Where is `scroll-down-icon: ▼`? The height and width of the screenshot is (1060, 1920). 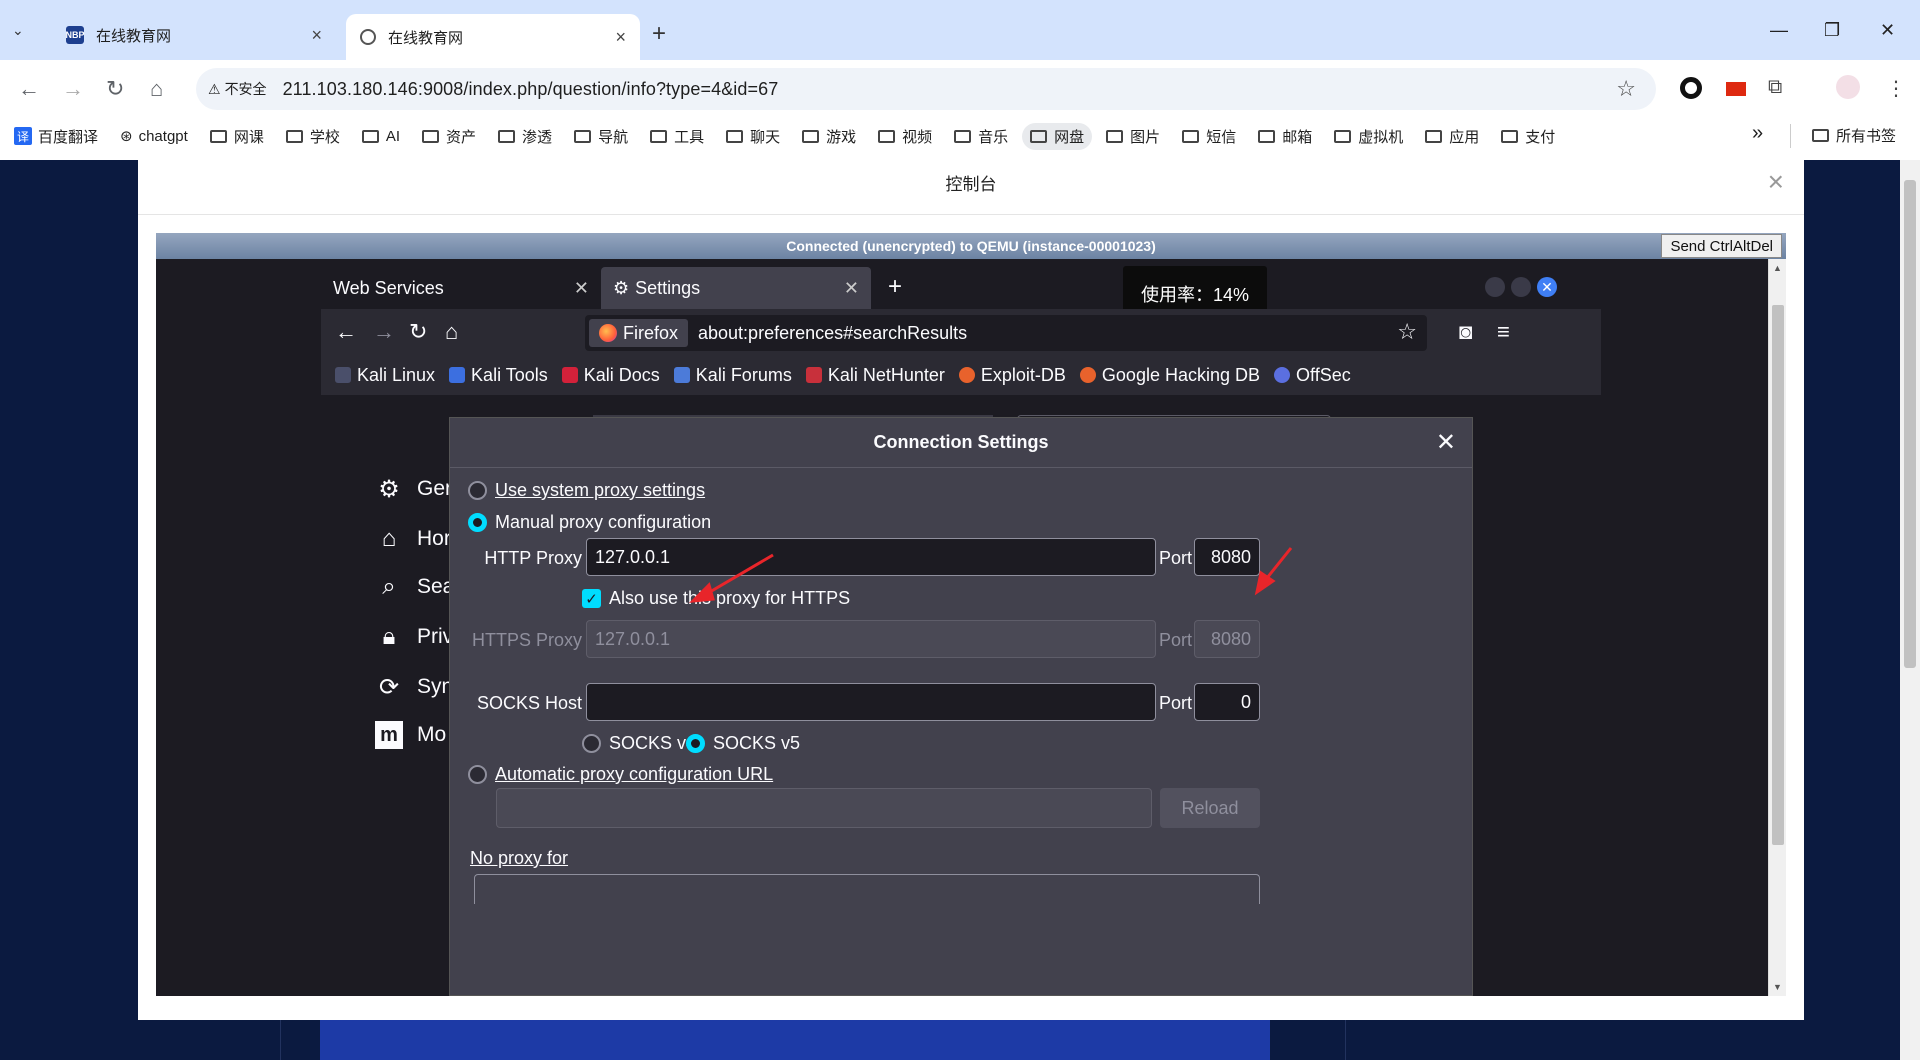
scroll-down-icon: ▼ is located at coordinates (1777, 987).